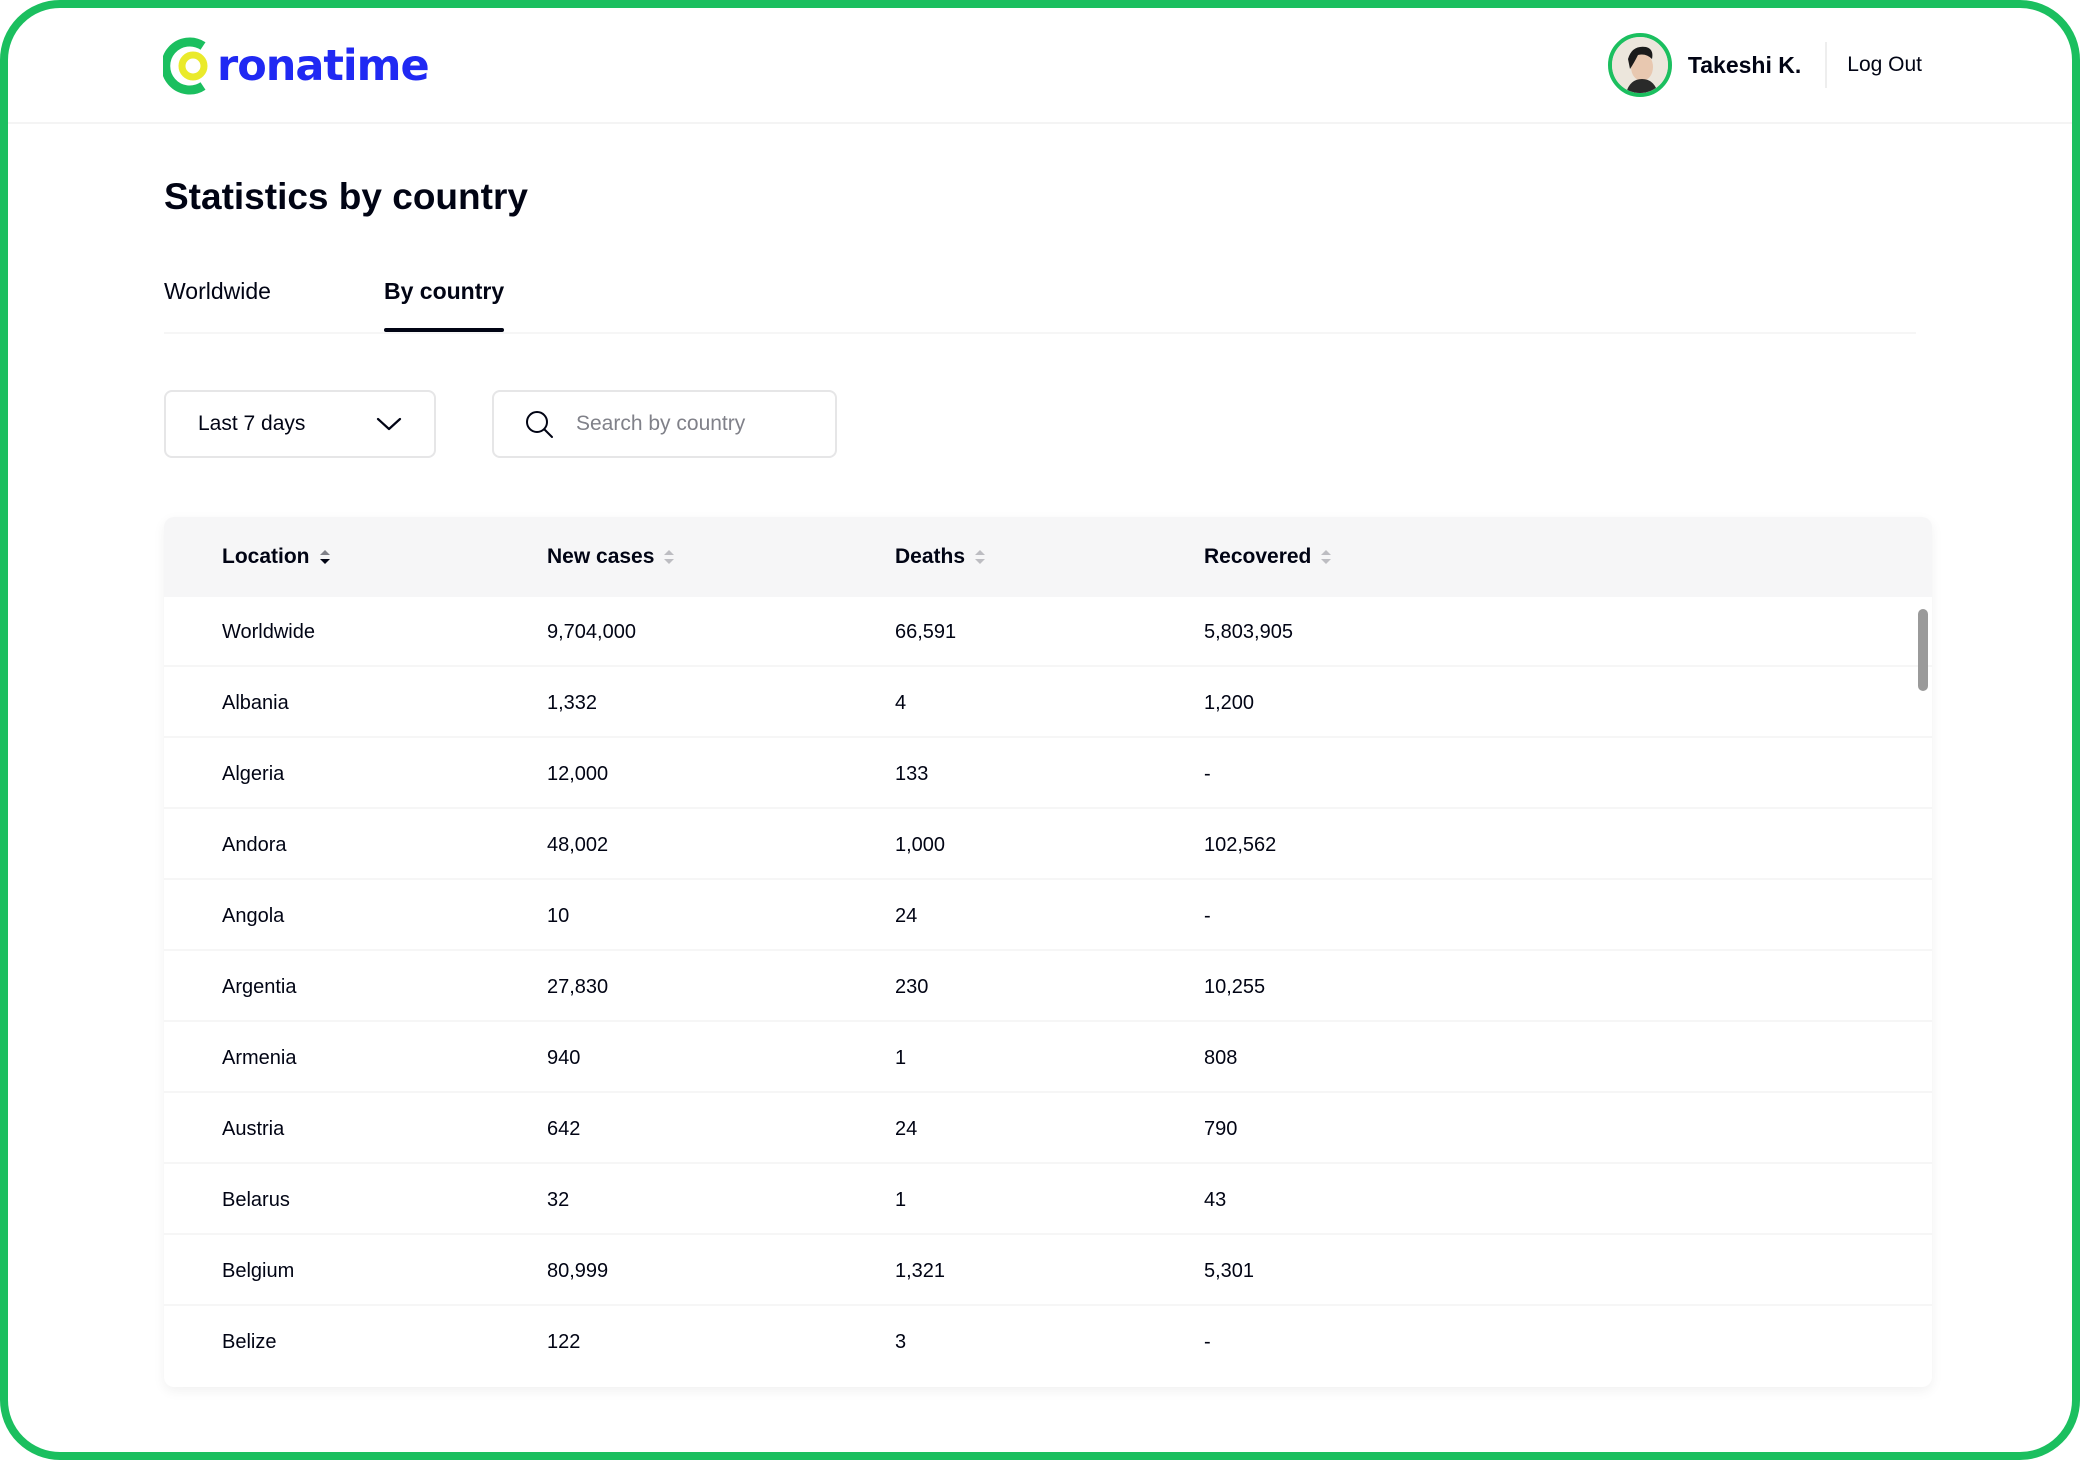 Image resolution: width=2080 pixels, height=1460 pixels. I want to click on period-select: Last 7 days, so click(300, 424).